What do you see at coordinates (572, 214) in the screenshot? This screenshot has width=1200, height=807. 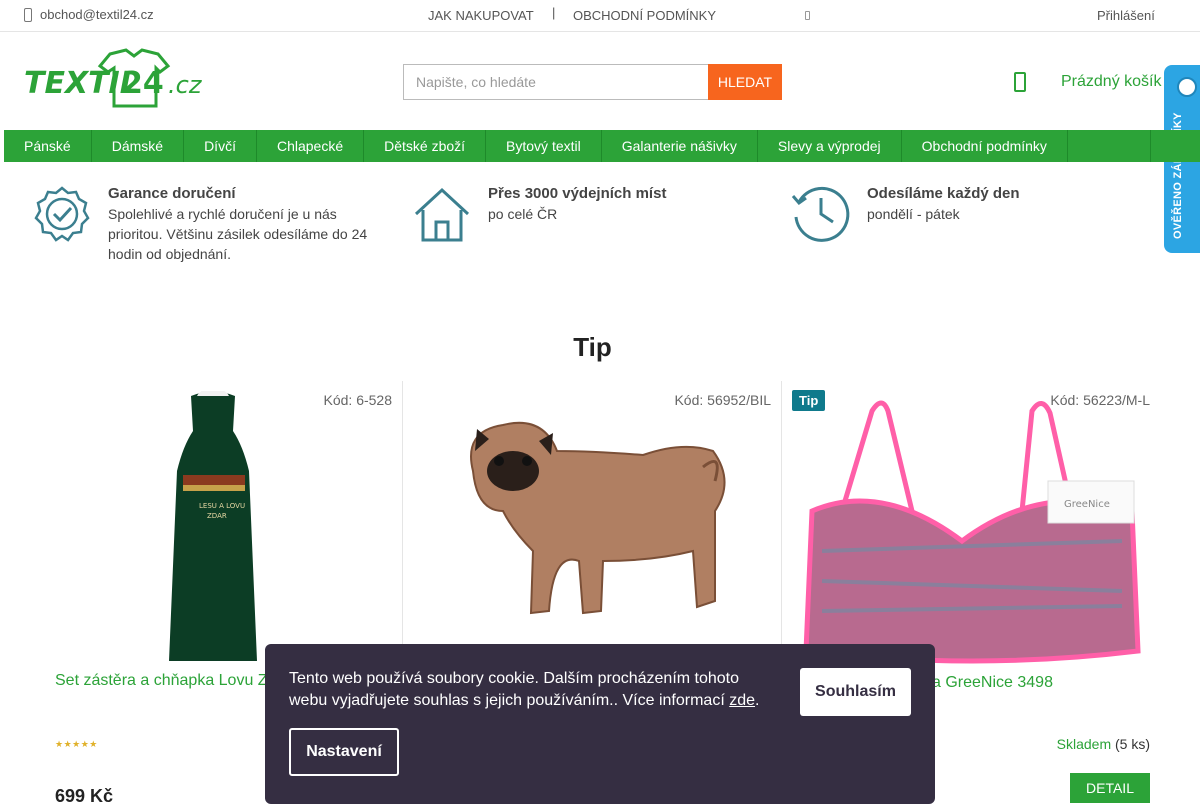 I see `benefit-pickup-points: Přes 3000 výdejních míst po celé ČR` at bounding box center [572, 214].